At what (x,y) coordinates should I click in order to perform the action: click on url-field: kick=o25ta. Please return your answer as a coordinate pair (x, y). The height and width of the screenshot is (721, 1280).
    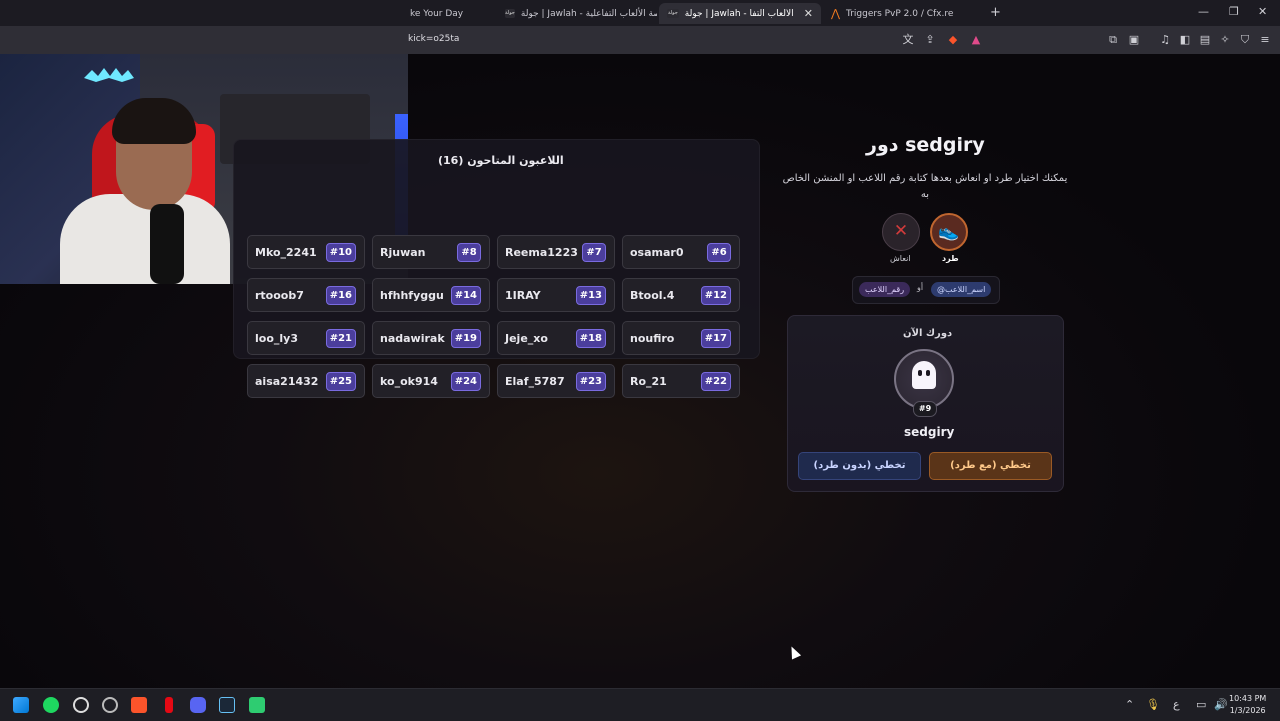
    Looking at the image, I should click on (433, 39).